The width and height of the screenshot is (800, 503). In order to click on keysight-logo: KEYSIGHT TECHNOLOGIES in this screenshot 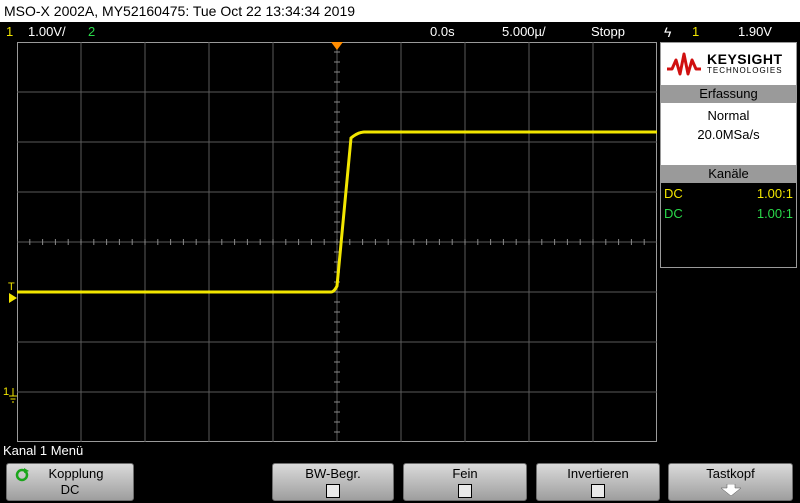, I will do `click(728, 65)`.